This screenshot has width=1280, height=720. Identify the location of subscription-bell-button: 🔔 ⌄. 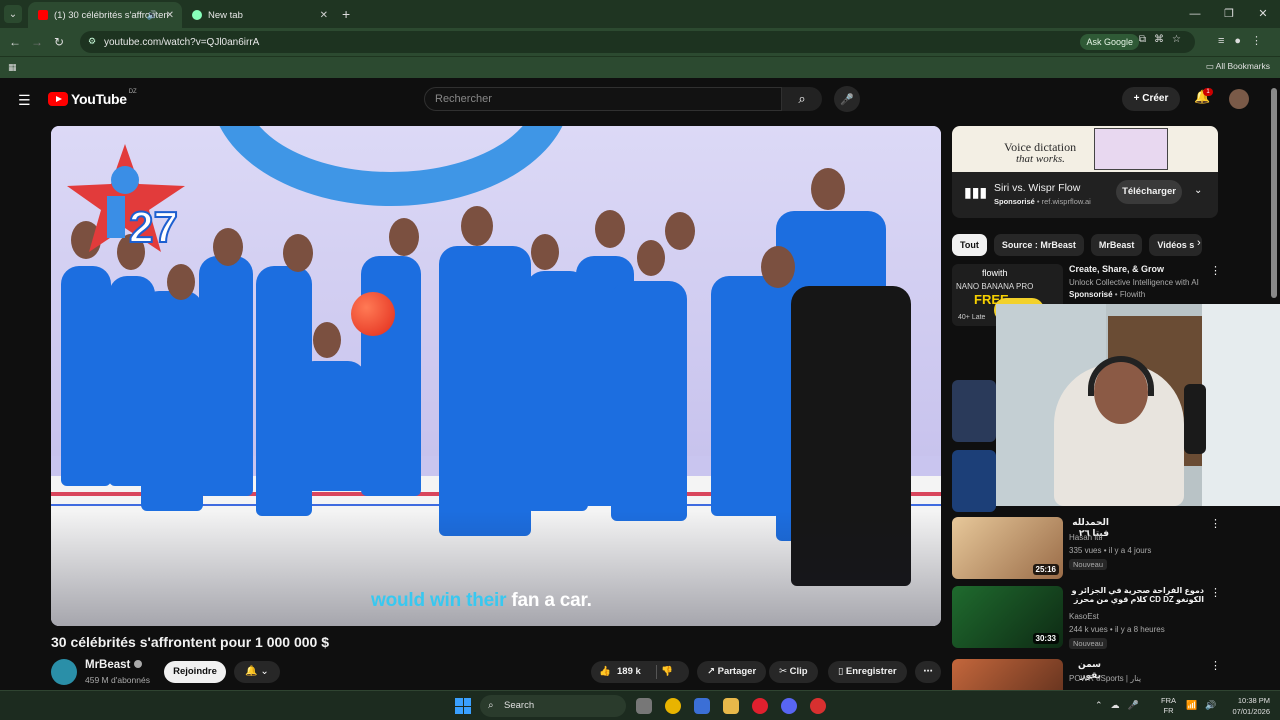
(257, 672).